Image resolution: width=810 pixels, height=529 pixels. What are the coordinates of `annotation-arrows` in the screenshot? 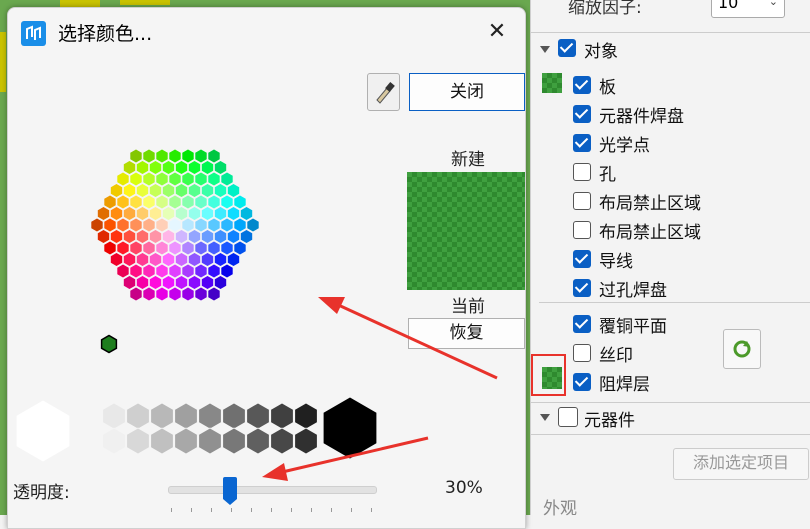 It's located at (380, 389).